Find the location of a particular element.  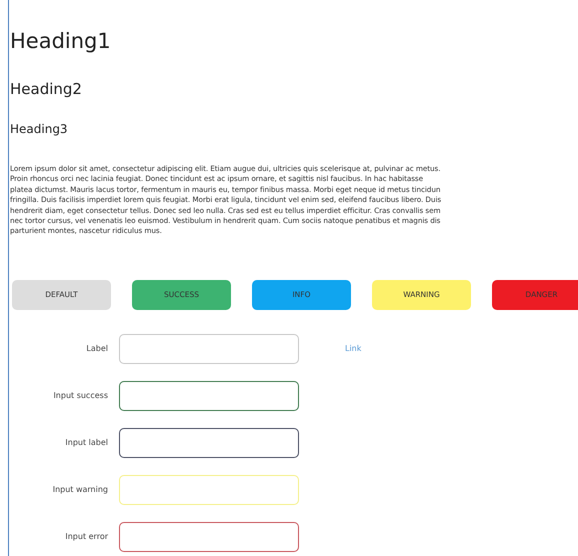

link: Link is located at coordinates (353, 348).